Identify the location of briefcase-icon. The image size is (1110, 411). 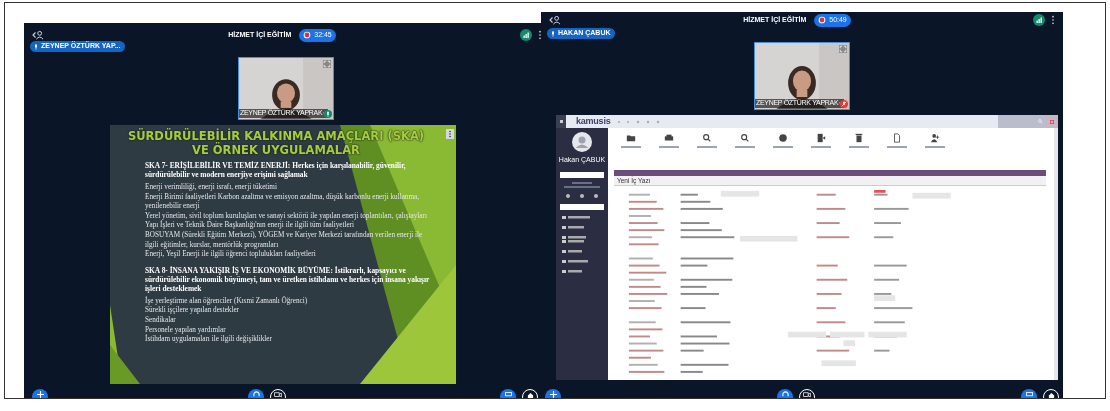
(669, 138).